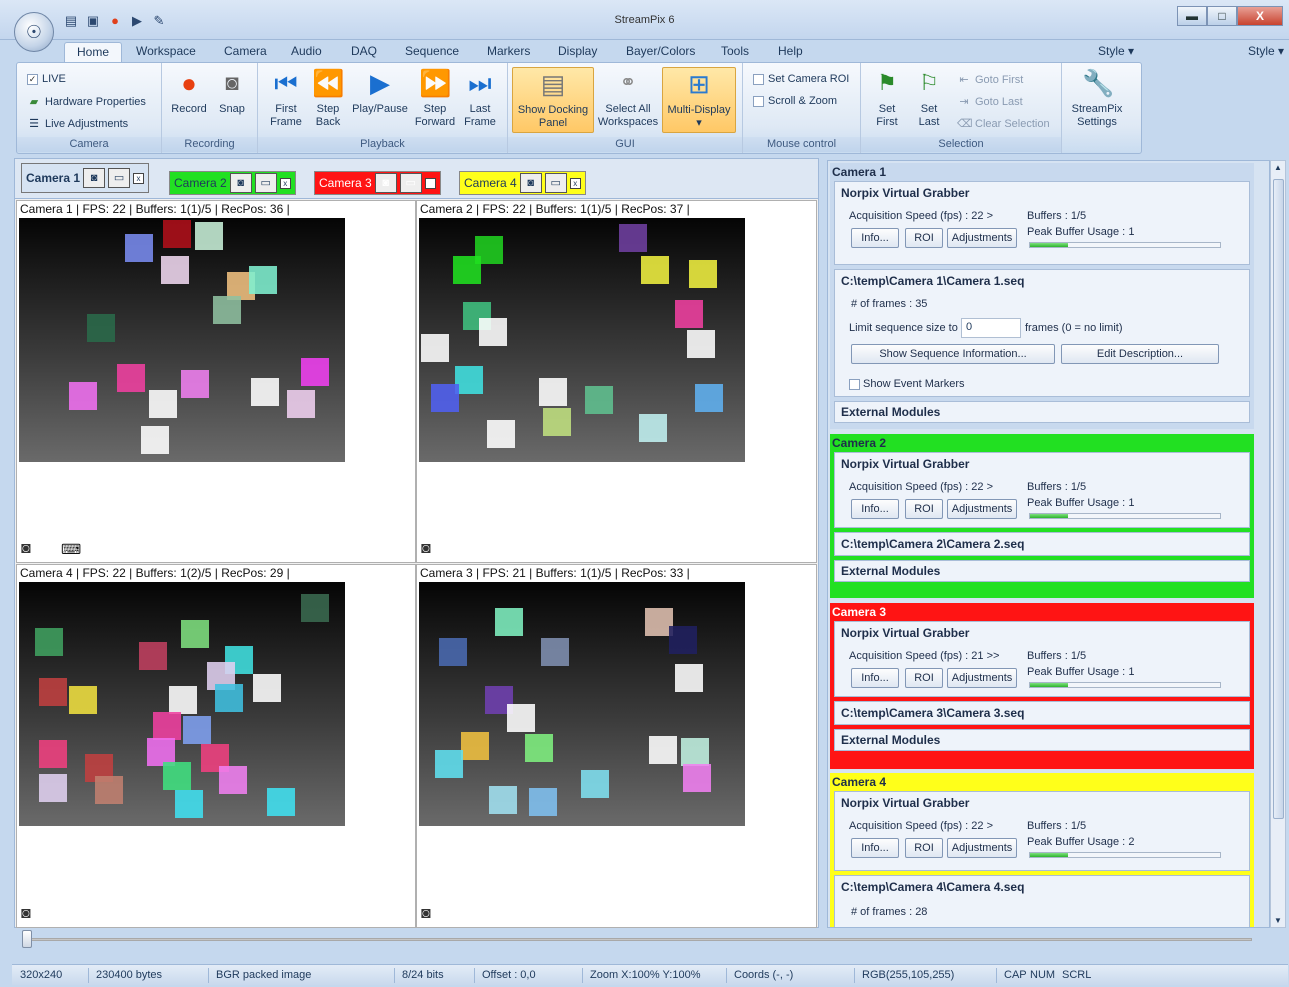  What do you see at coordinates (982, 678) in the screenshot?
I see `adjustments-button-3: Adjustments` at bounding box center [982, 678].